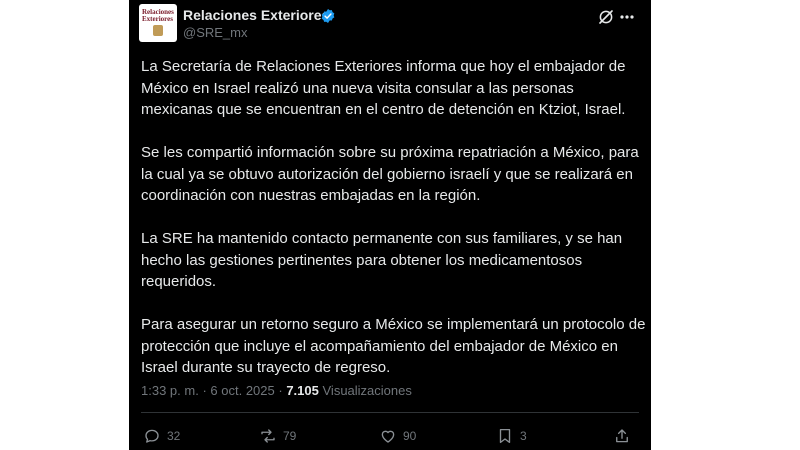 The width and height of the screenshot is (800, 450). I want to click on bookmark-icon, so click(505, 436).